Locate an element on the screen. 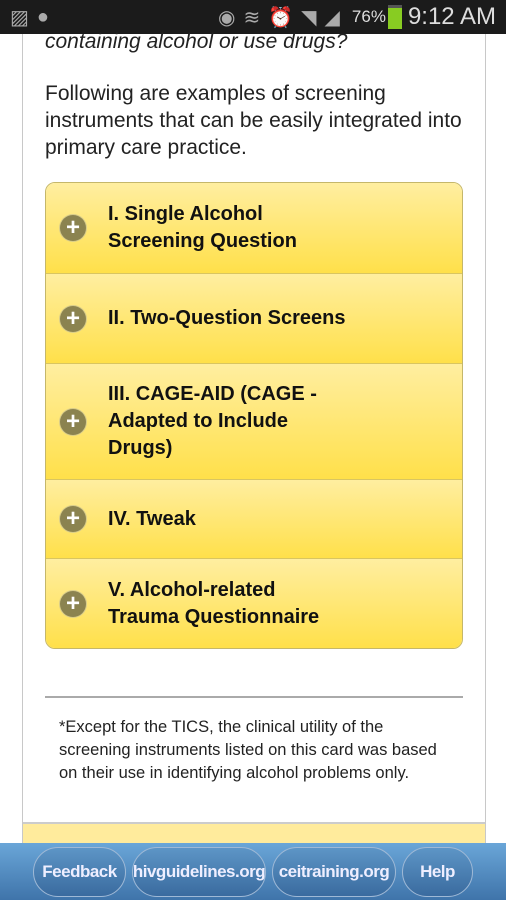 The height and width of the screenshot is (900, 506). feedback-button: Feedback is located at coordinates (79, 871).